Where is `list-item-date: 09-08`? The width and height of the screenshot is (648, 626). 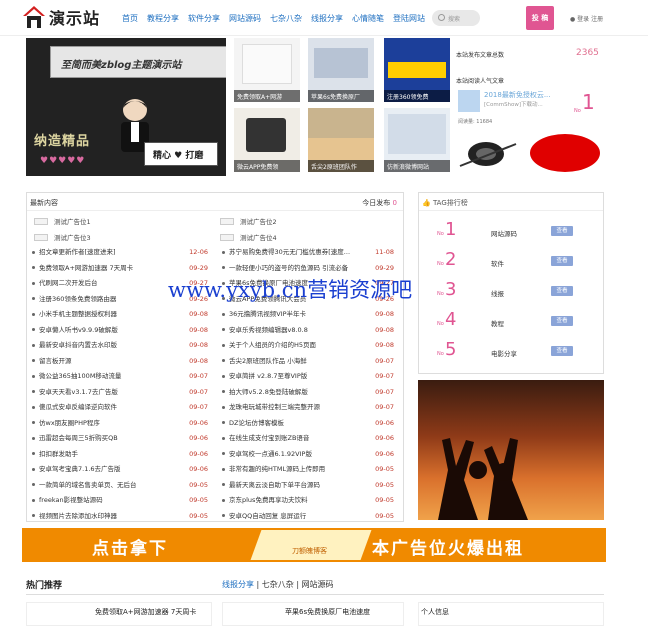 list-item-date: 09-08 is located at coordinates (384, 329).